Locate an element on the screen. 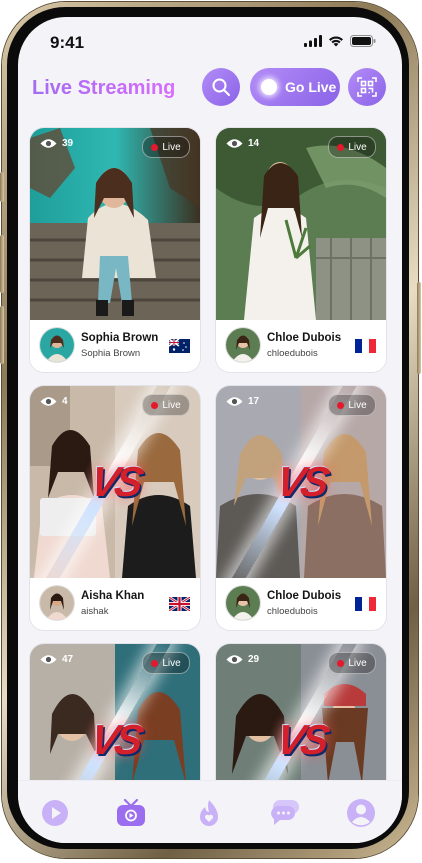 Image resolution: width=422 pixels, height=863 pixels. viewer-count: 47 is located at coordinates (56, 659).